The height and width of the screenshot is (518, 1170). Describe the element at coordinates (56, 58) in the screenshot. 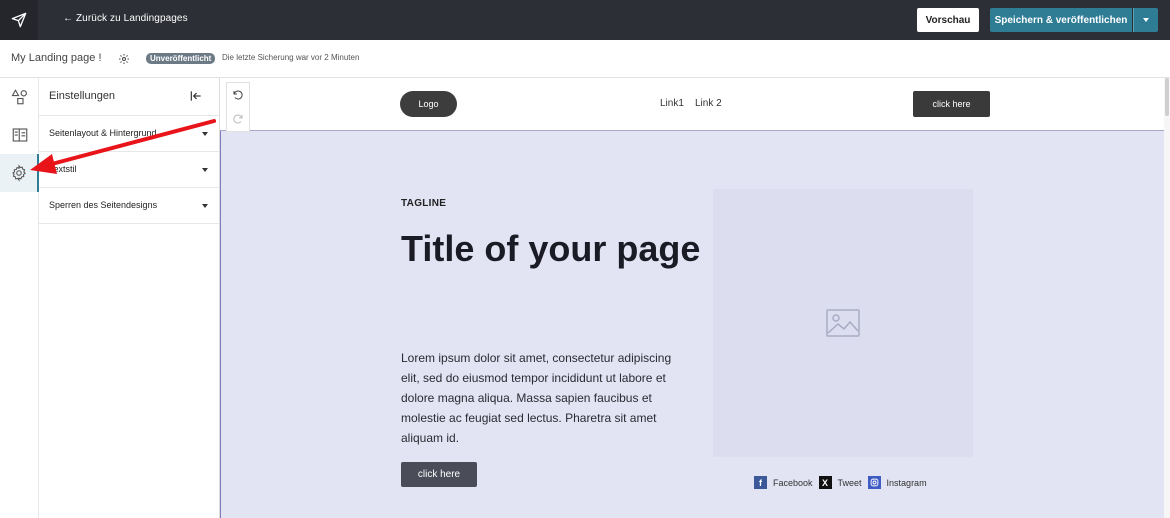

I see `page-title: My Landing page !` at that location.